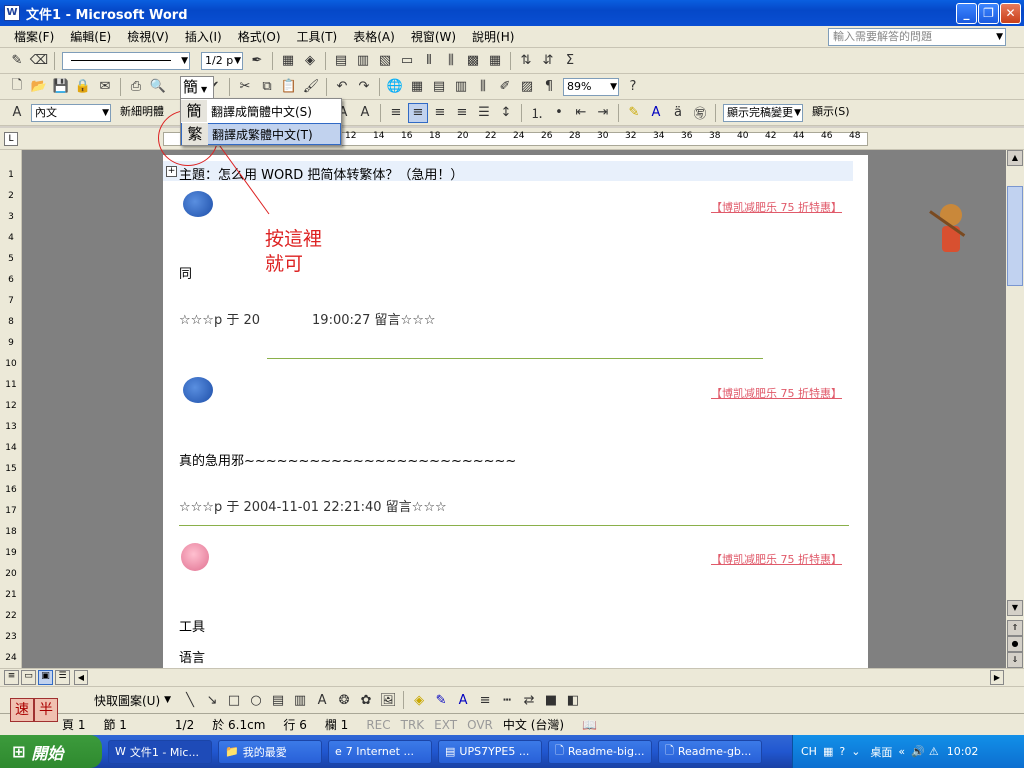  Describe the element at coordinates (506, 113) in the screenshot. I see `line-spacing-icon: ↕` at that location.